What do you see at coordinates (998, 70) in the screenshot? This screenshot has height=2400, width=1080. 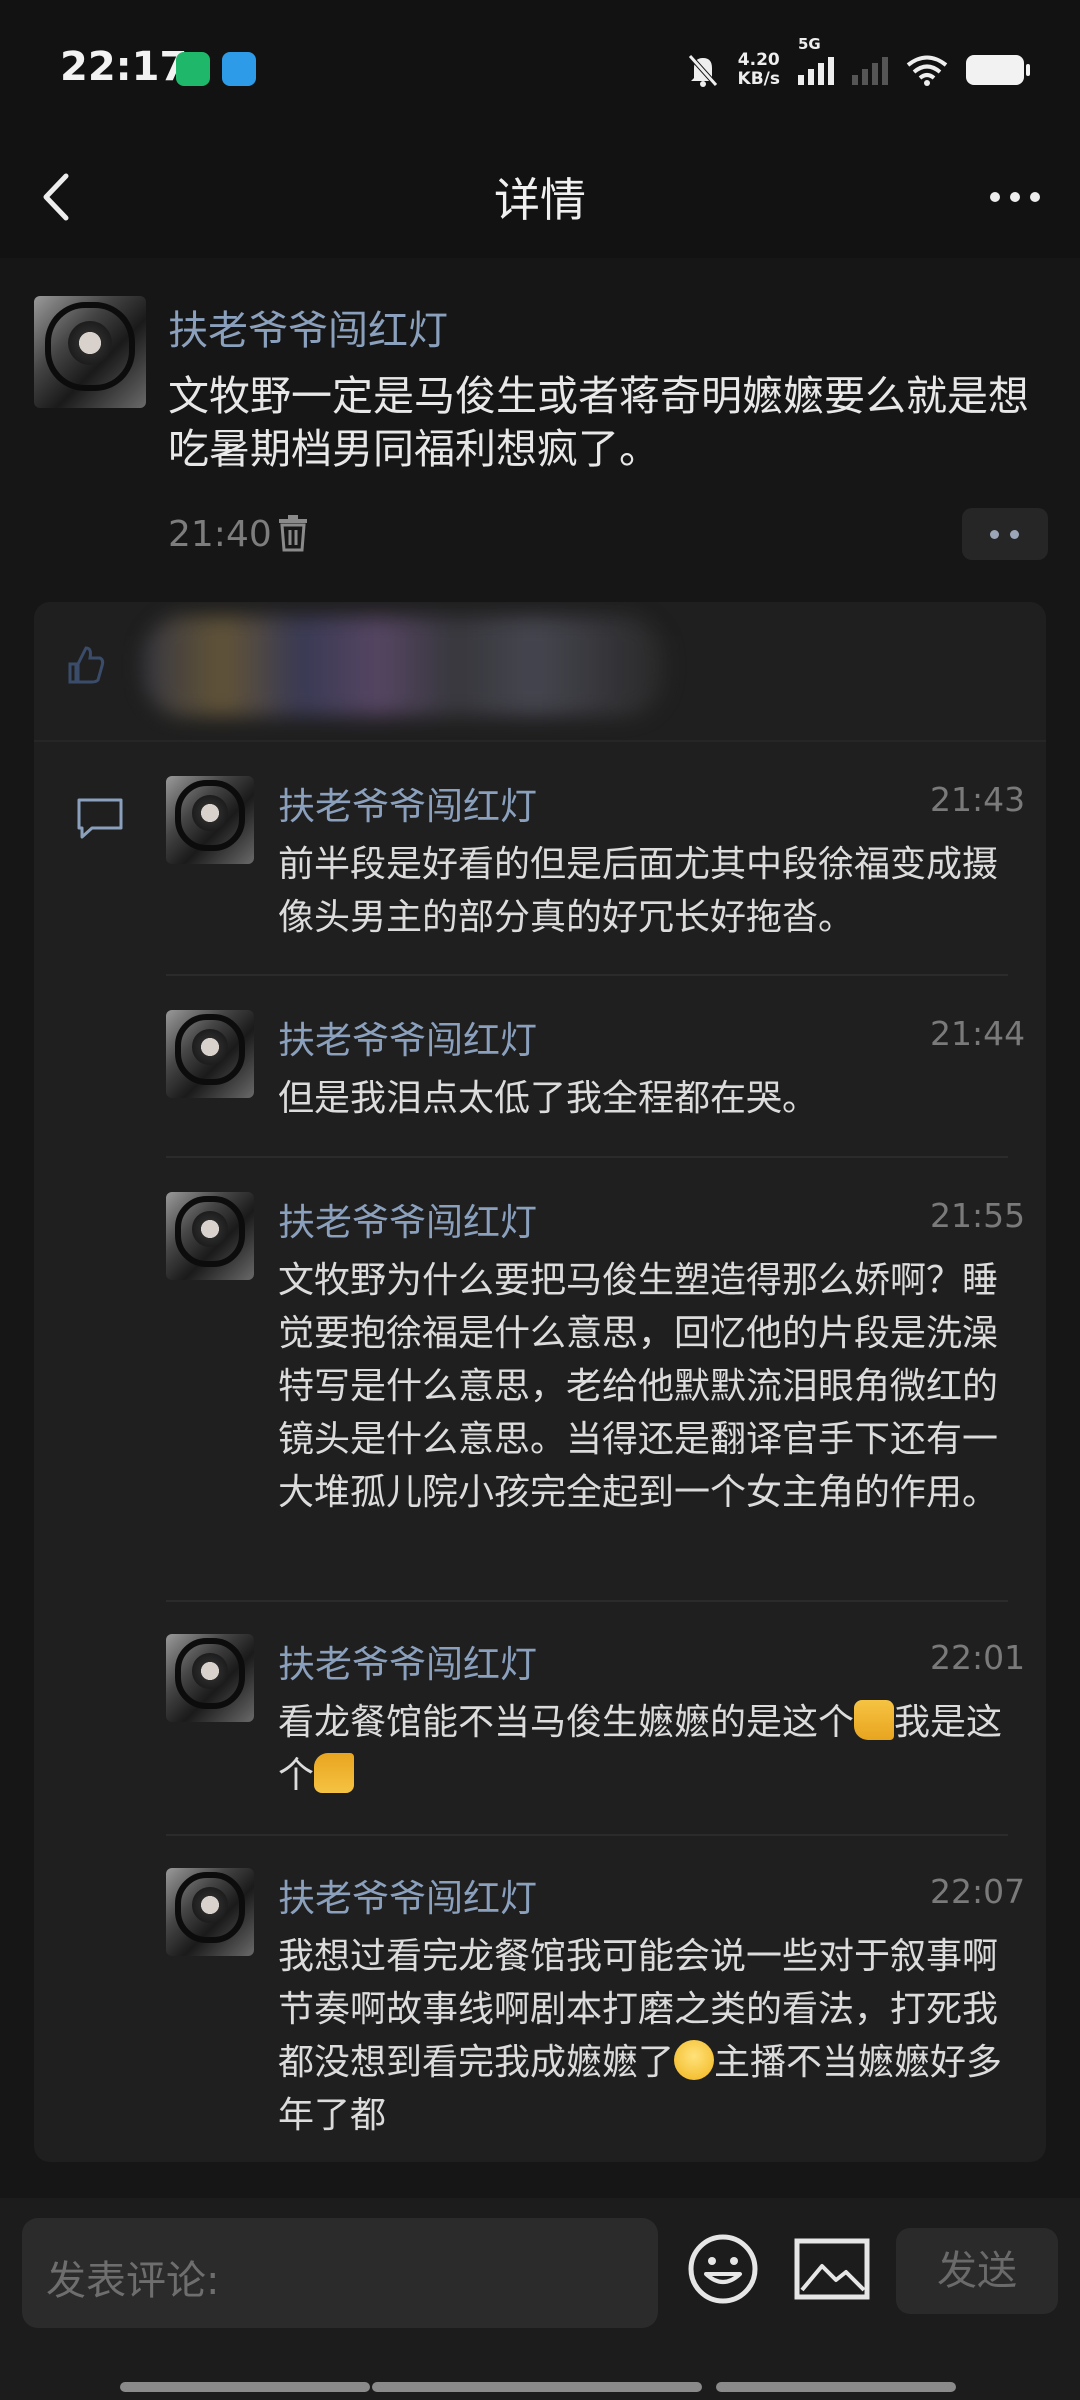 I see `battery-icon` at bounding box center [998, 70].